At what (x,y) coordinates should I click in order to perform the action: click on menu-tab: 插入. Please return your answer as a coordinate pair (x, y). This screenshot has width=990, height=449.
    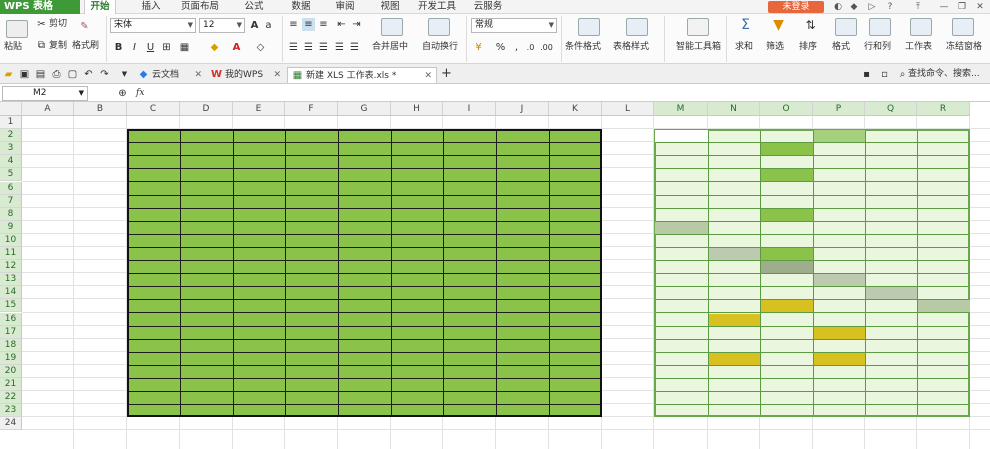
    Looking at the image, I should click on (151, 7).